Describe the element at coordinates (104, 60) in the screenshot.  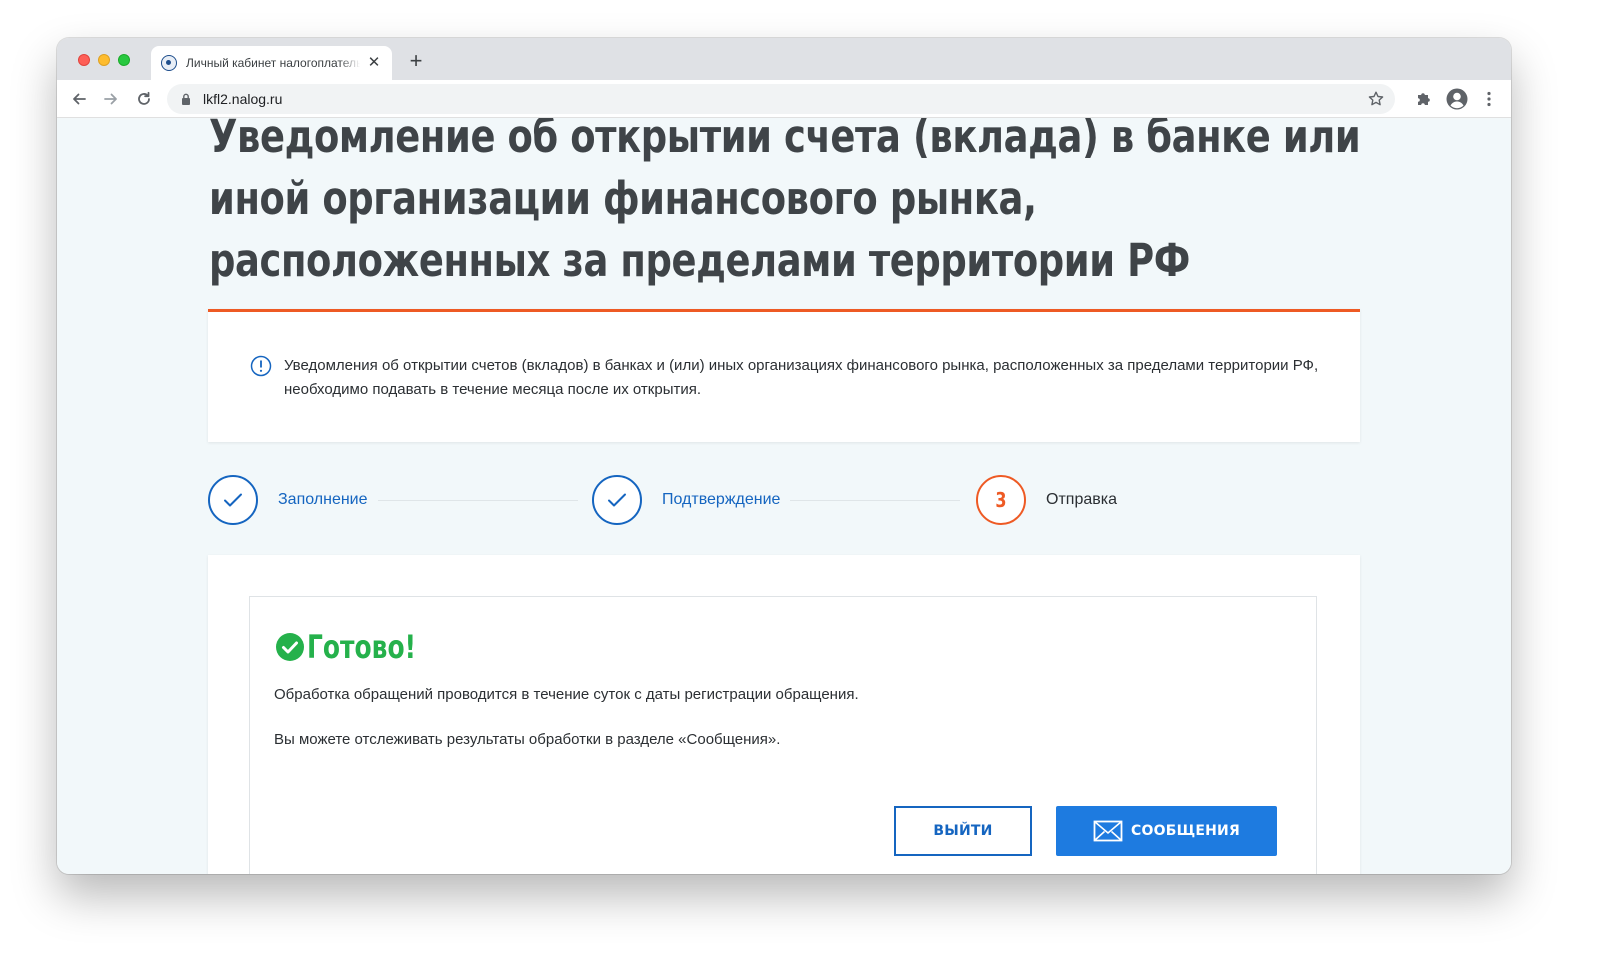
I see `minimize-window-button` at that location.